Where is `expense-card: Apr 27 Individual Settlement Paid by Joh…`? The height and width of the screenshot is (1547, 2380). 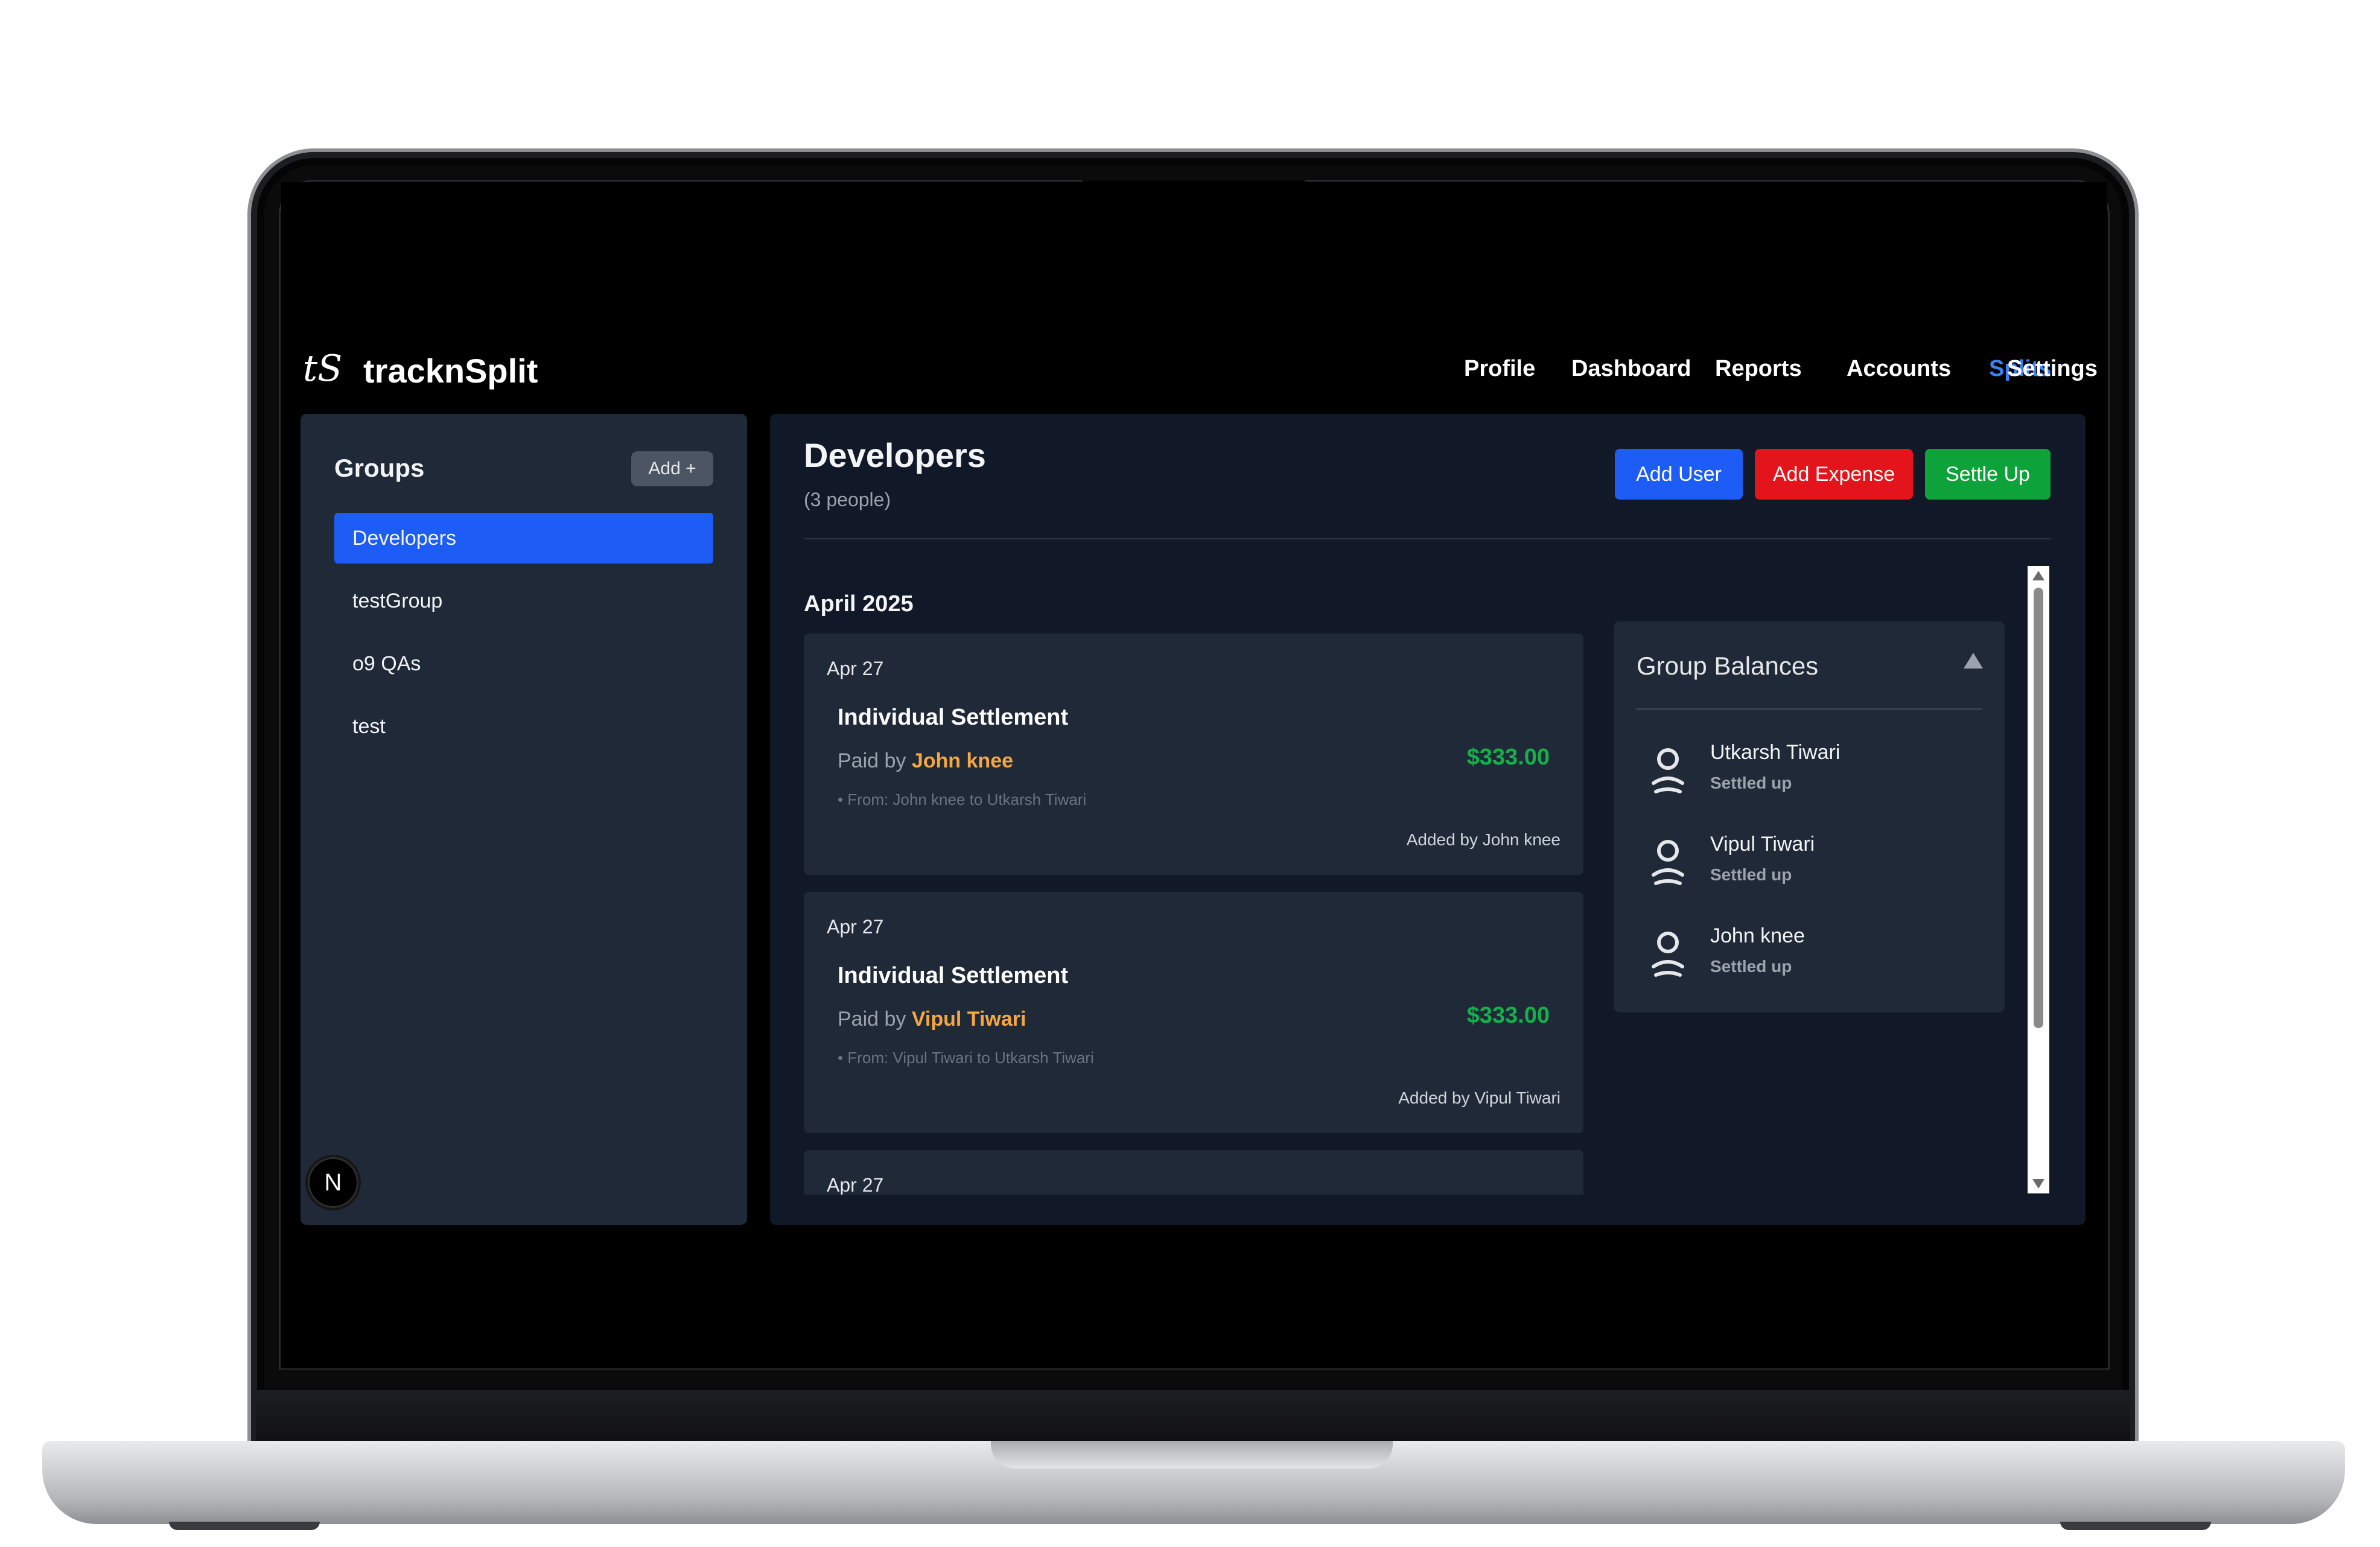
expense-card: Apr 27 Individual Settlement Paid by Joh… is located at coordinates (1193, 754).